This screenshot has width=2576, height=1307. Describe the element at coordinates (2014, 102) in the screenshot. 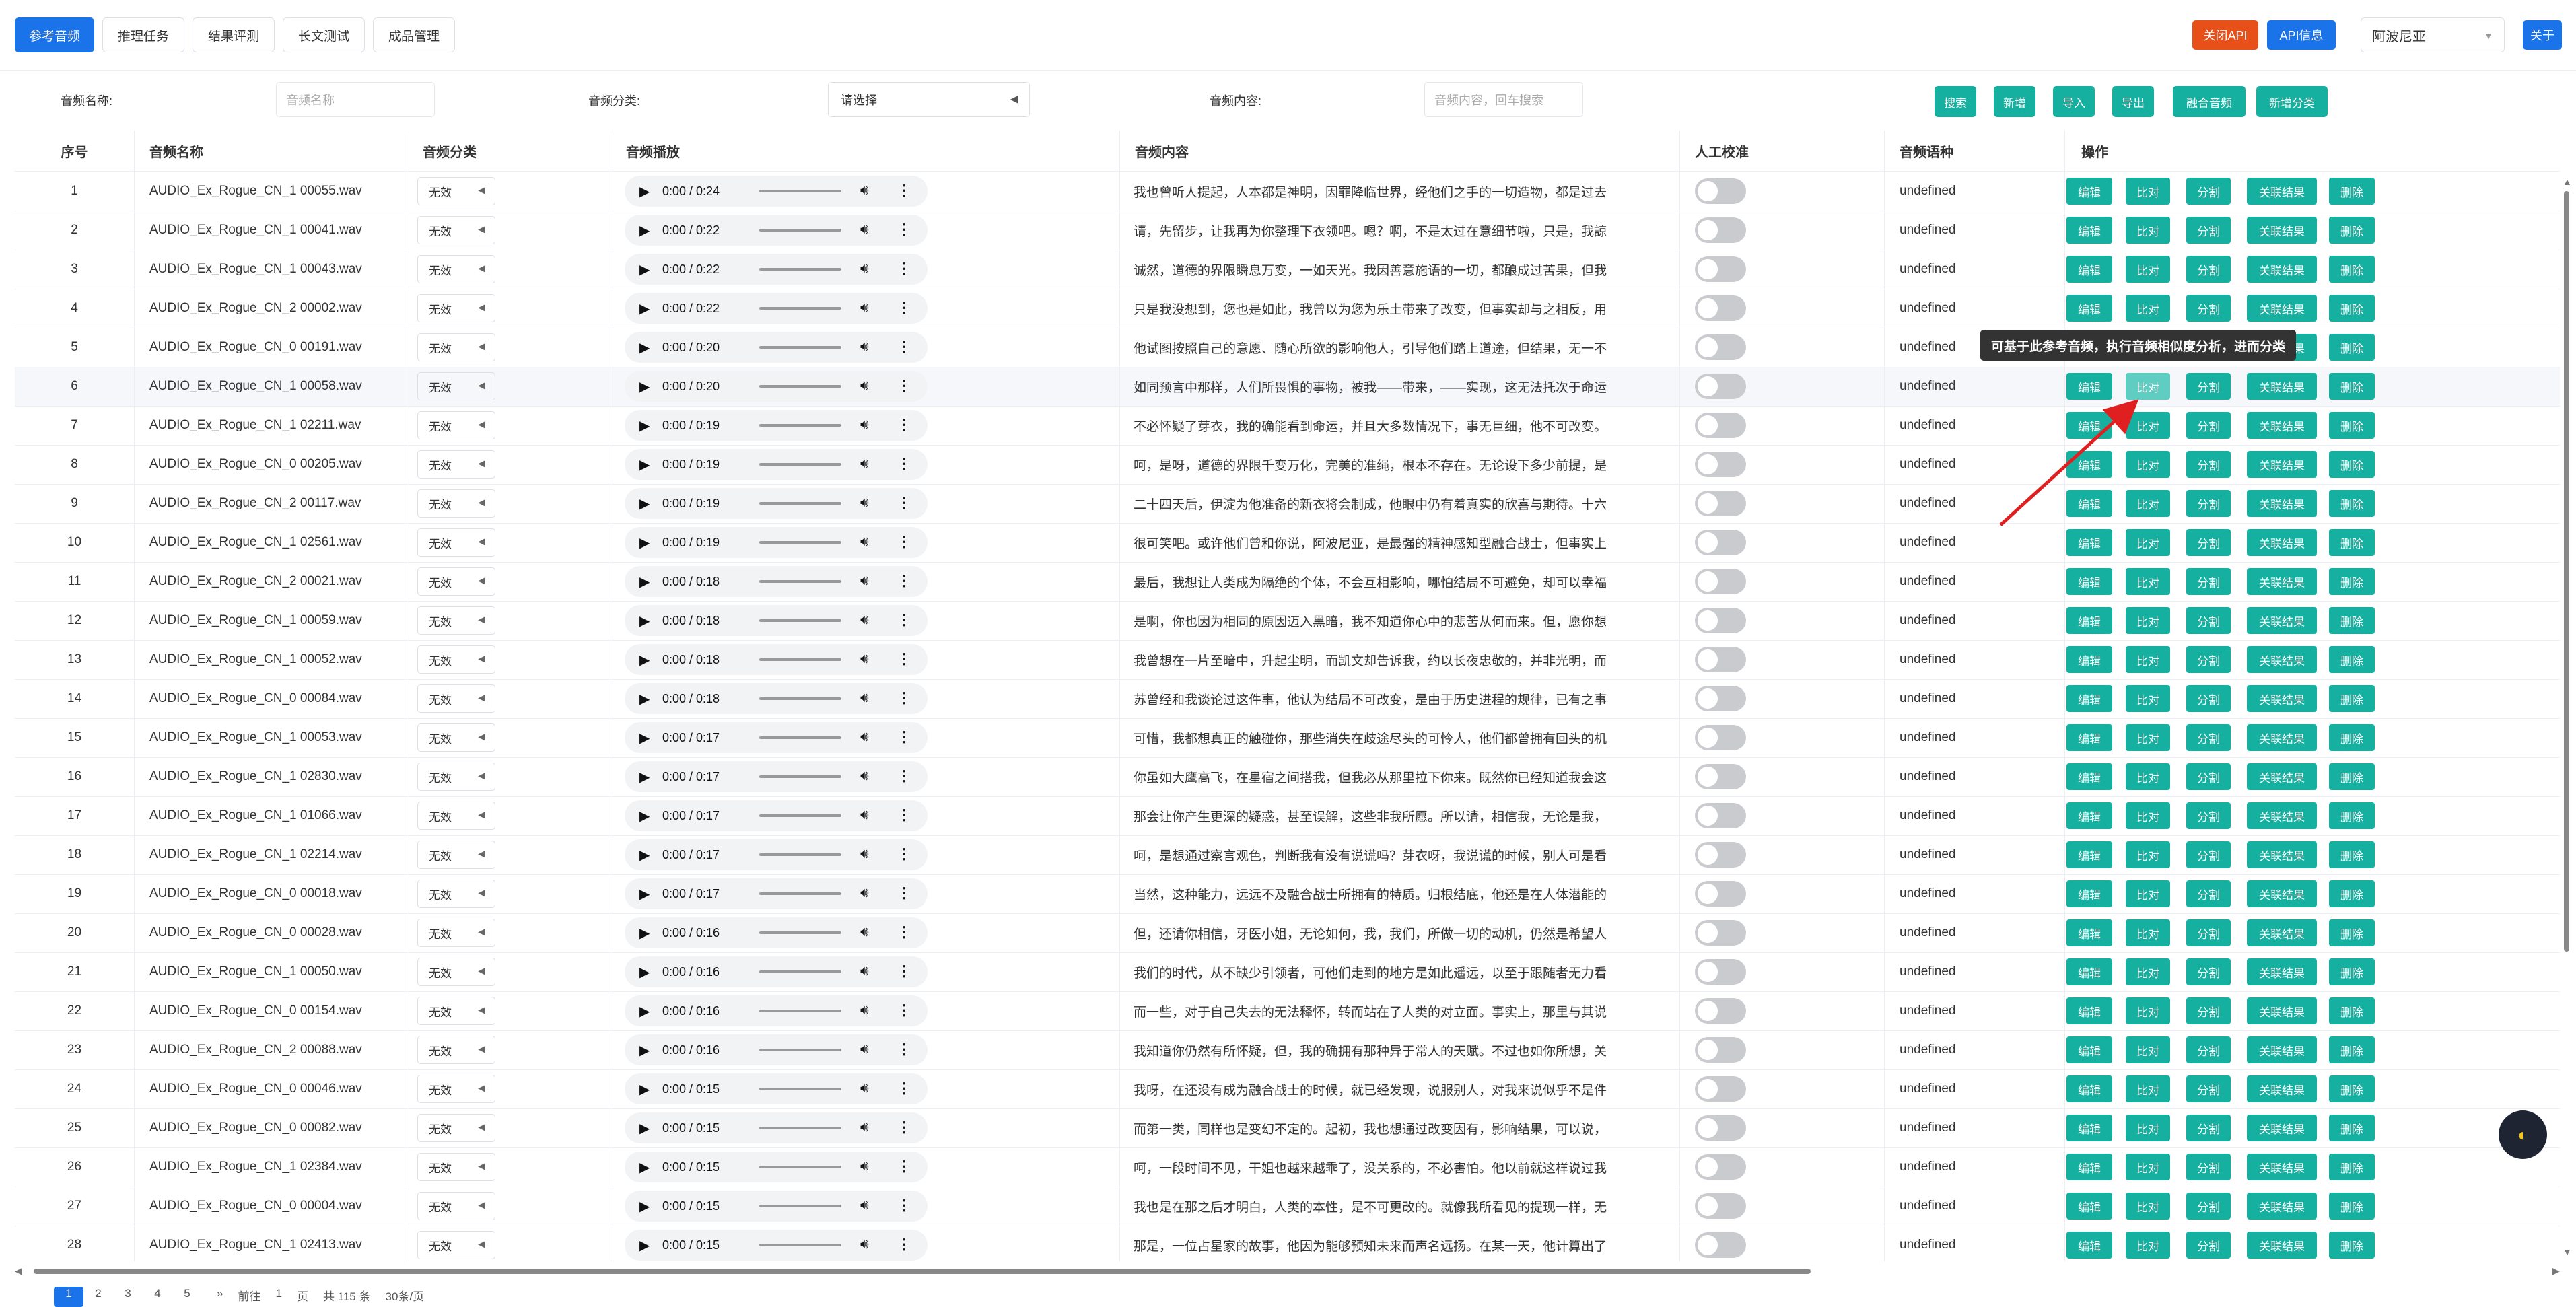

I see `add-button: 新增` at that location.